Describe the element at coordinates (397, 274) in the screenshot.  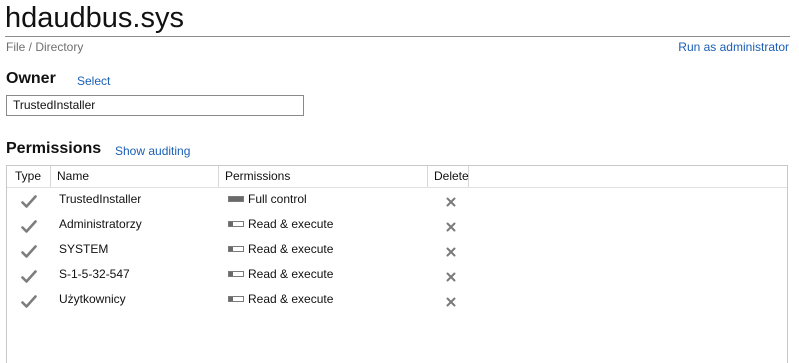
I see `table-row: S-1-5-32-547 Read & execute` at that location.